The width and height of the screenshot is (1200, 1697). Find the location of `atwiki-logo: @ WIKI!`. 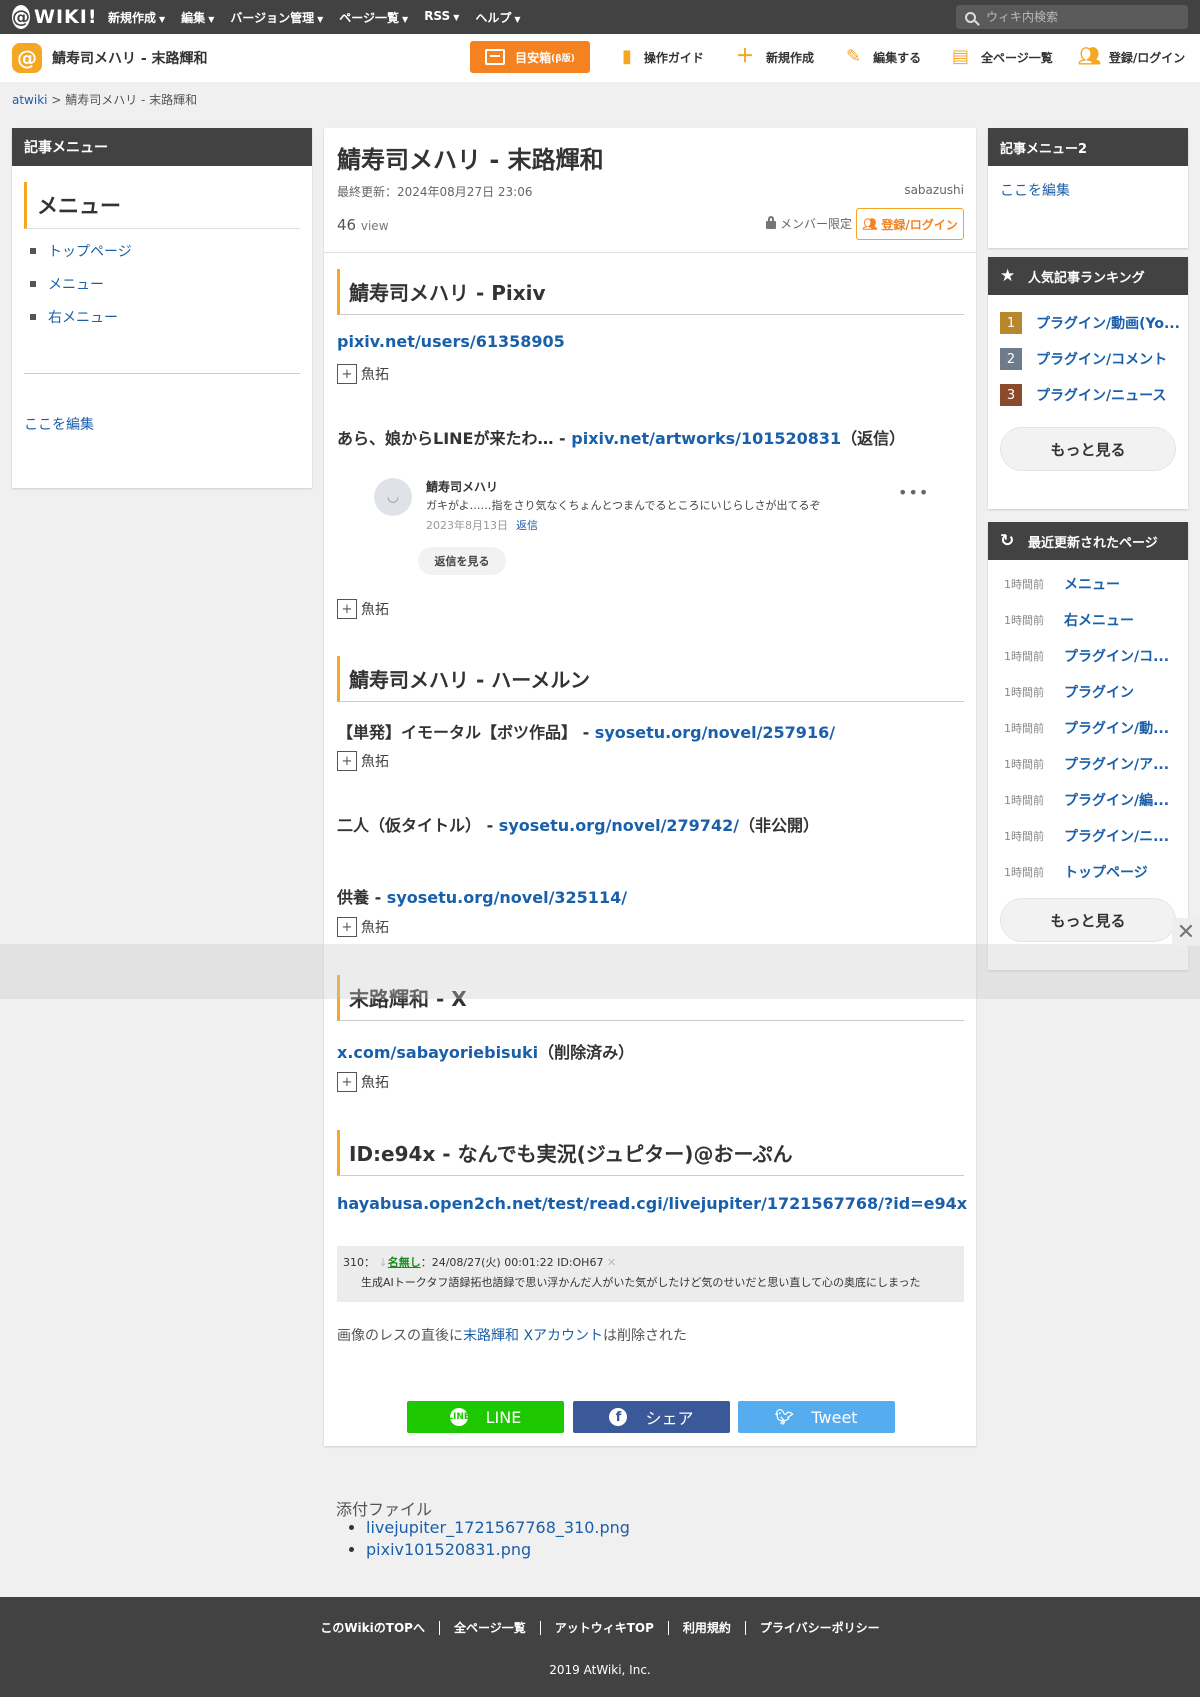

atwiki-logo: @ WIKI! is located at coordinates (54, 17).